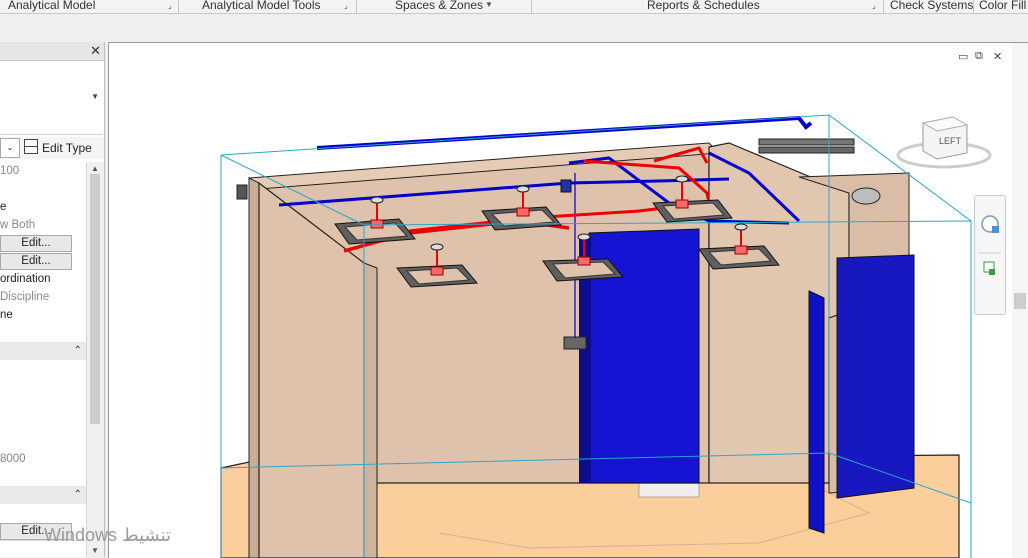 The height and width of the screenshot is (558, 1028). Describe the element at coordinates (703, 6) in the screenshot. I see `tab-reports-schedules: Reports & Schedules` at that location.